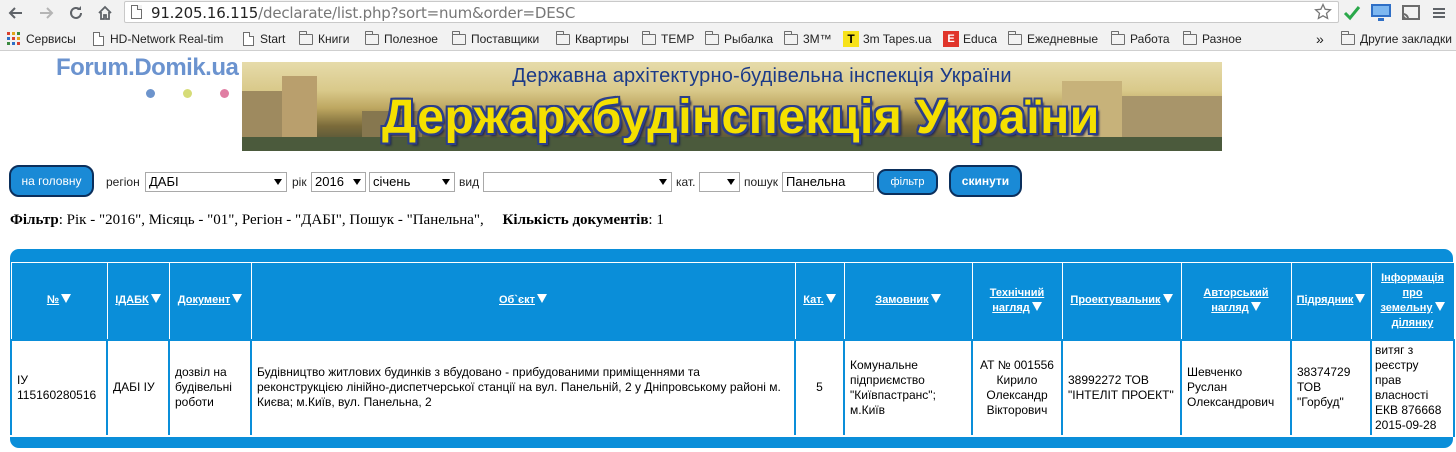 The width and height of the screenshot is (1456, 452). What do you see at coordinates (667, 39) in the screenshot?
I see `bookmark-folder-temp: TEMP` at bounding box center [667, 39].